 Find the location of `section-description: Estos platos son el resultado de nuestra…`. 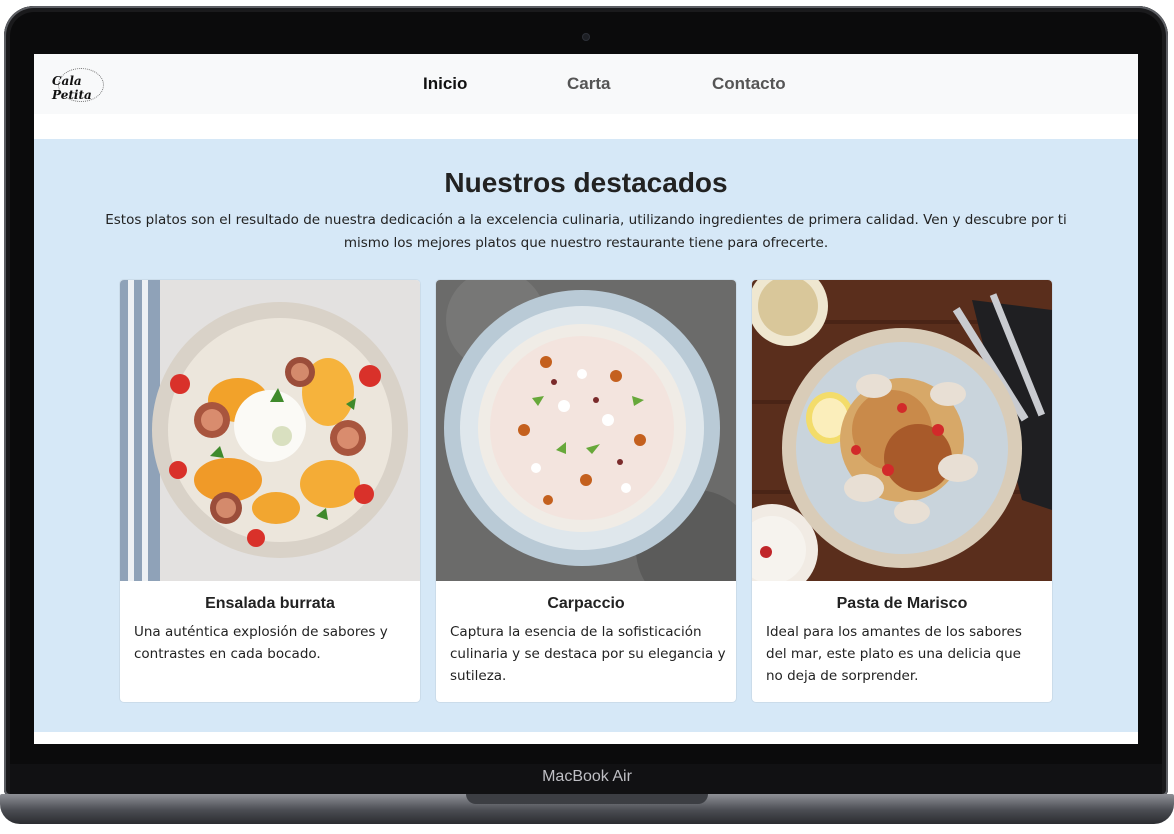

section-description: Estos platos son el resultado de nuestra… is located at coordinates (586, 231).